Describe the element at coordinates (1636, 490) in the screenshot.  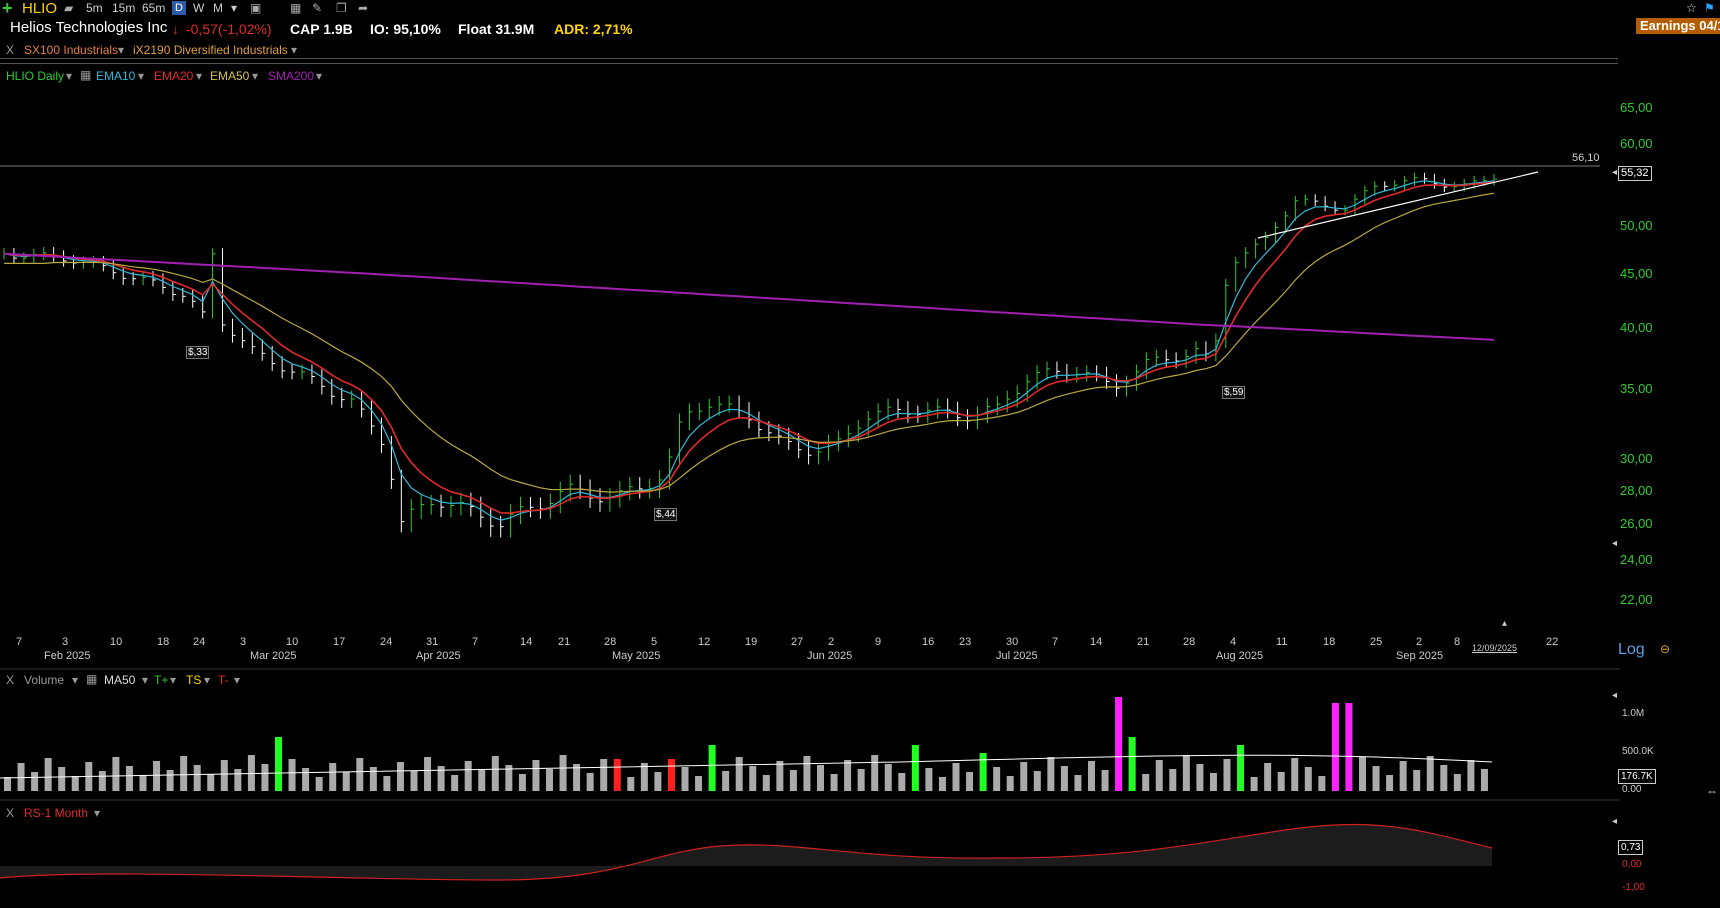
I see `price-tick: 28,00` at that location.